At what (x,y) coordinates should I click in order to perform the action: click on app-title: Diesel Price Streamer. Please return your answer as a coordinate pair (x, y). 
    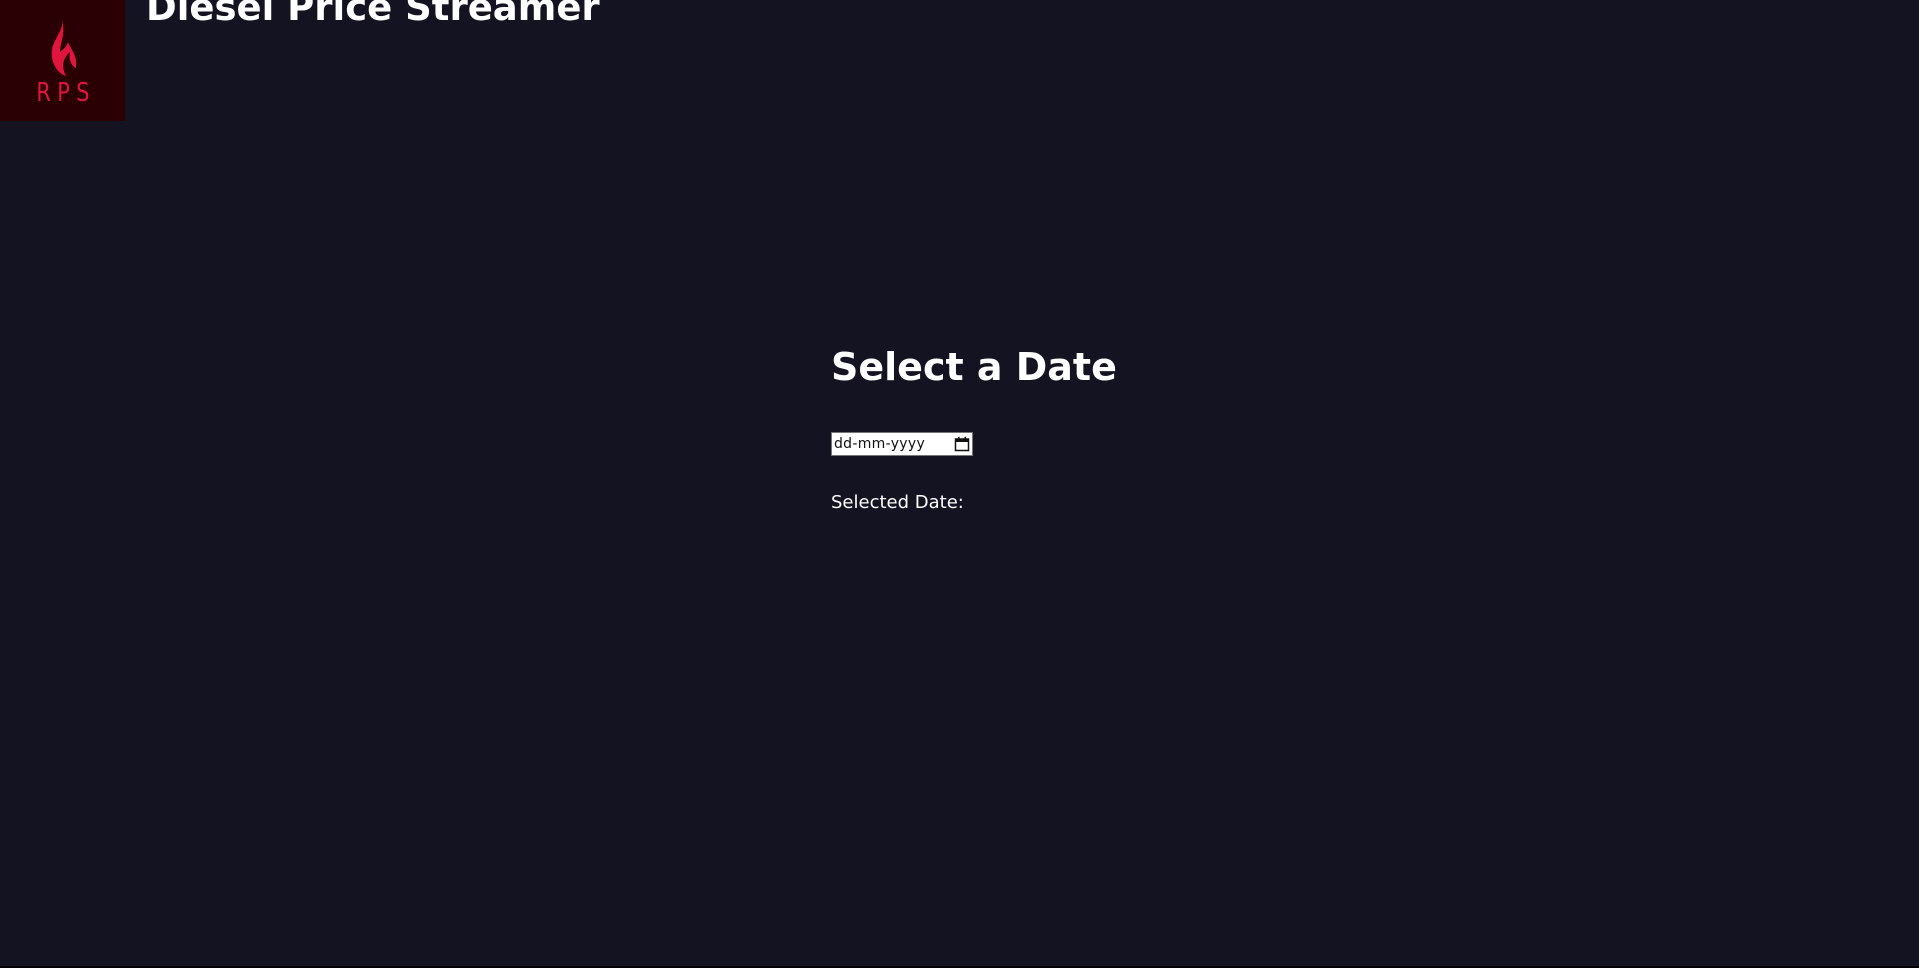
    Looking at the image, I should click on (373, 14).